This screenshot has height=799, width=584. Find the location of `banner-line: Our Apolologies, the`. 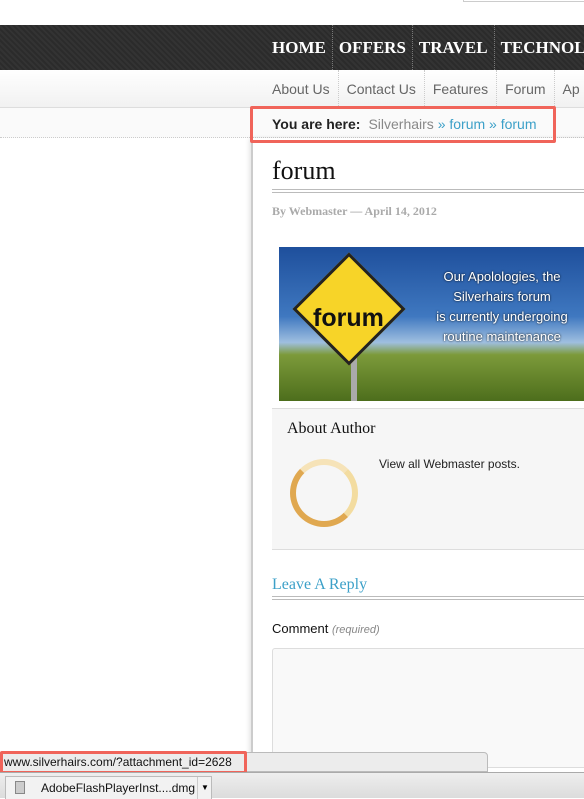

banner-line: Our Apolologies, the is located at coordinates (502, 276).